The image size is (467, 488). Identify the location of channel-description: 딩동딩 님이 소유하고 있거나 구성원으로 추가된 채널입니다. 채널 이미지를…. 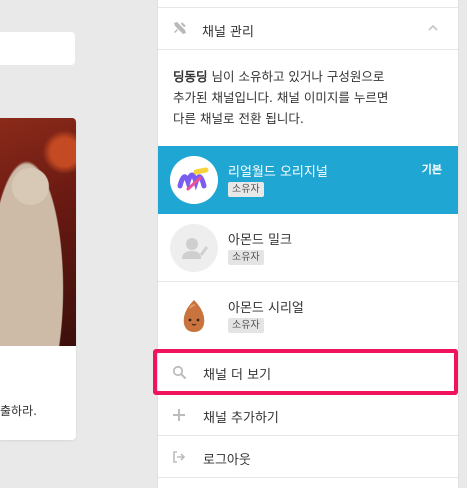
(308, 97).